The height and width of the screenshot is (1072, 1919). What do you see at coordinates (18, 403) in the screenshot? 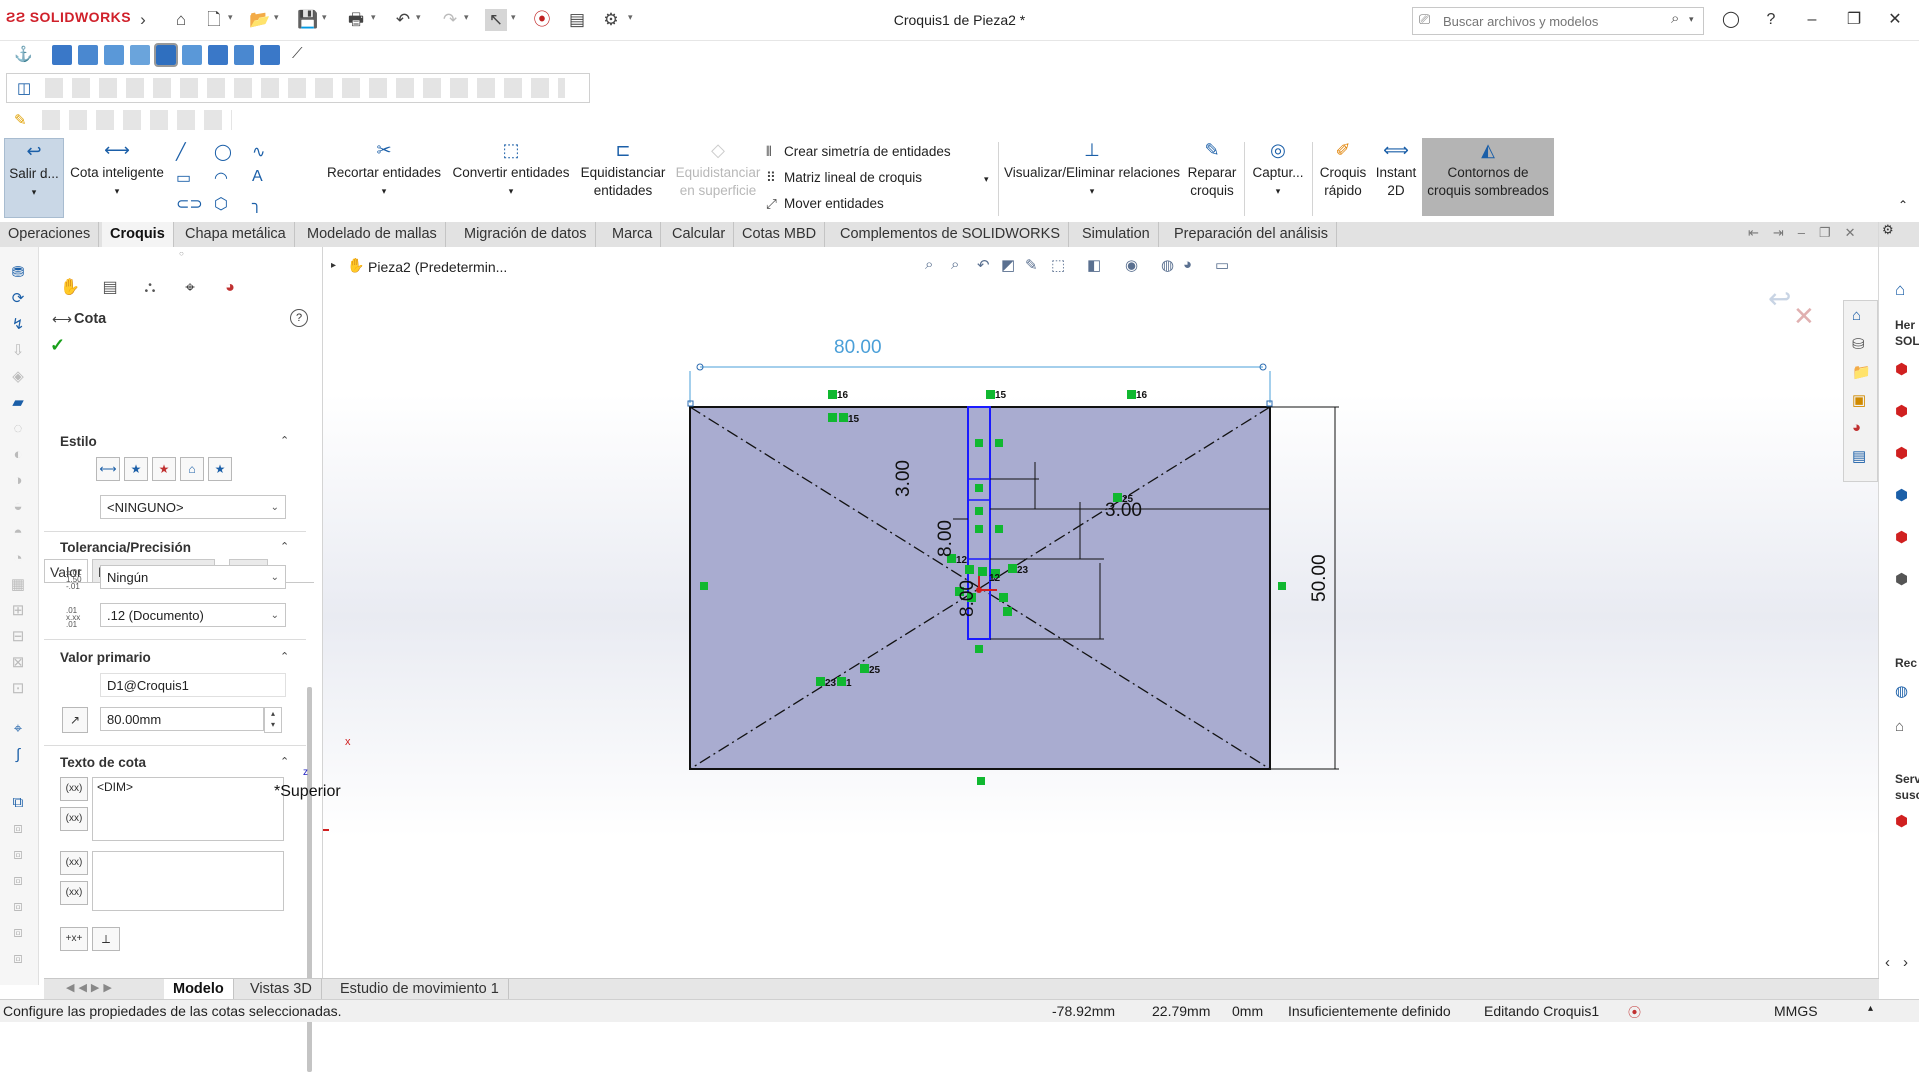
I see `extruded-cut-icon: ▰` at bounding box center [18, 403].